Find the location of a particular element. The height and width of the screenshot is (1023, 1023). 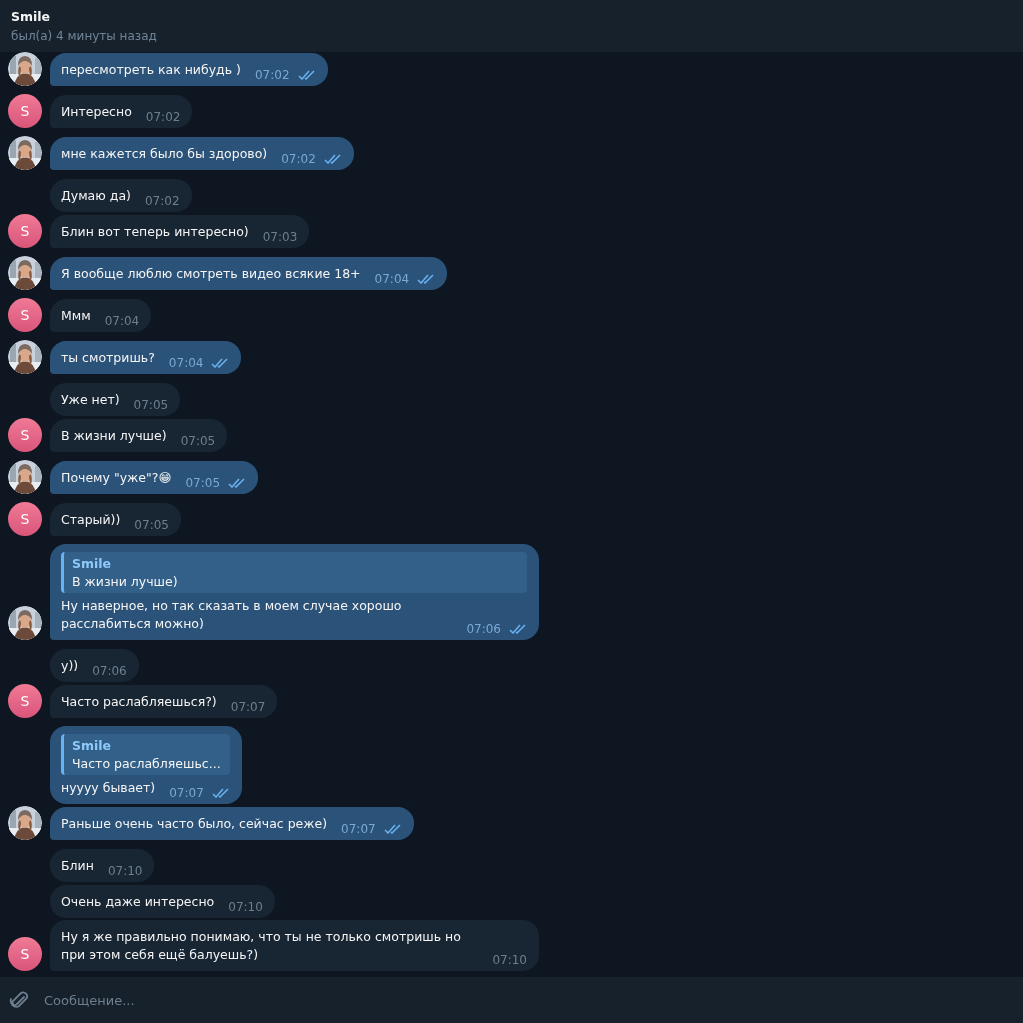

message-time: 07:03 is located at coordinates (280, 237).